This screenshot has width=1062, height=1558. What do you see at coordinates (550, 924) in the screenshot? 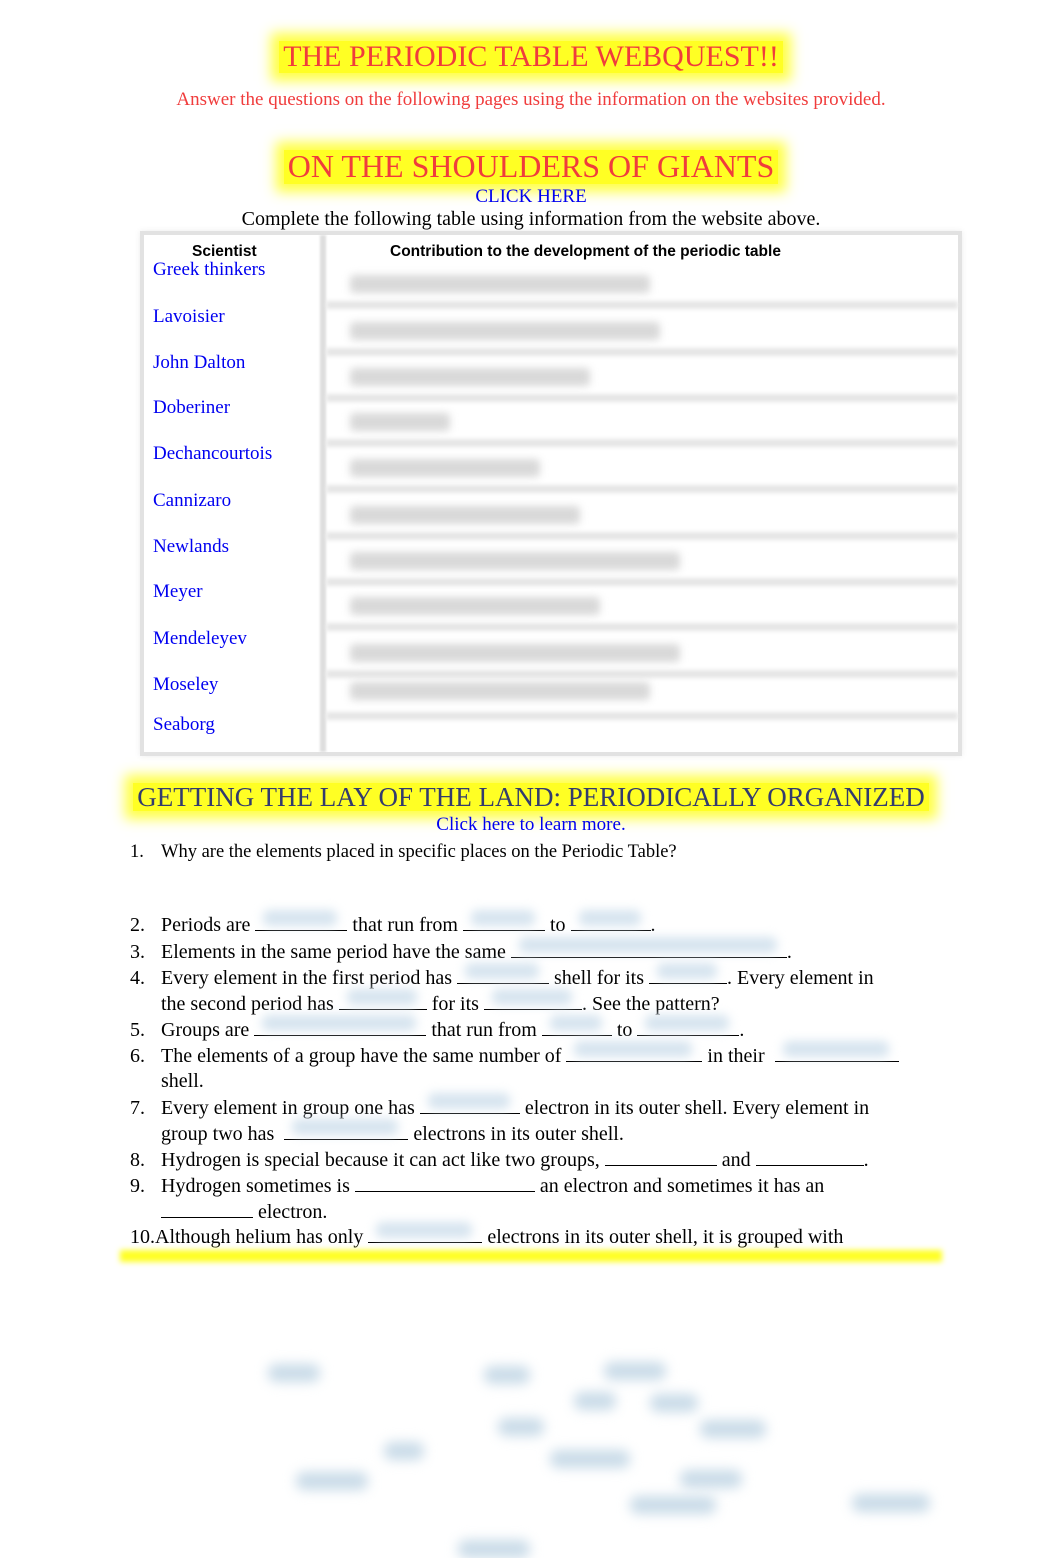
I see `question-2: 2. Periods are that run from to .` at bounding box center [550, 924].